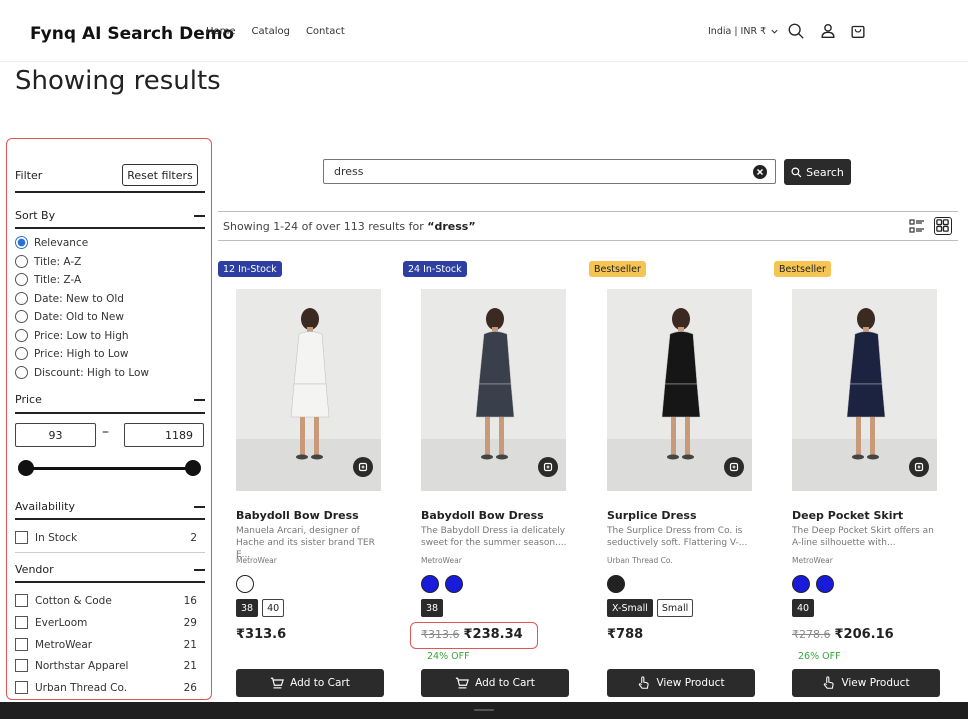 This screenshot has width=968, height=719. Describe the element at coordinates (435, 269) in the screenshot. I see `stock-badge: 24 In-Stock` at that location.